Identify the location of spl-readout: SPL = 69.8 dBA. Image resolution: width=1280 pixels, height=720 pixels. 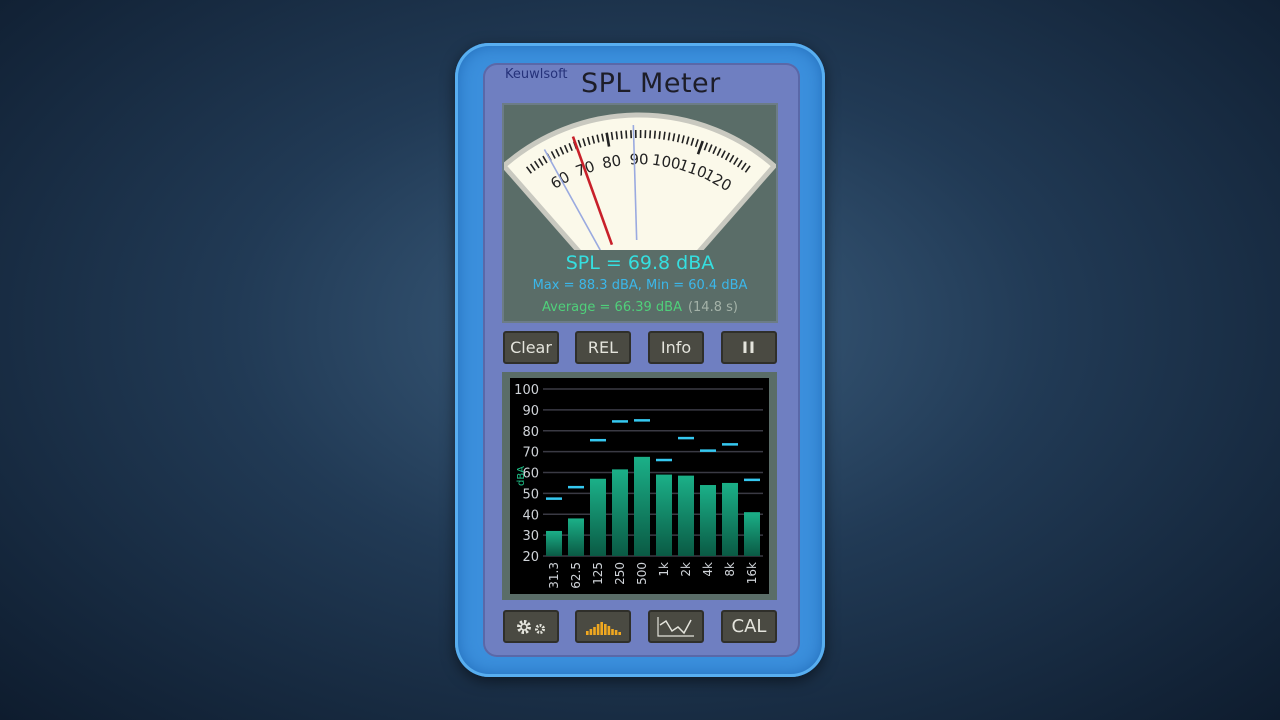
(640, 263).